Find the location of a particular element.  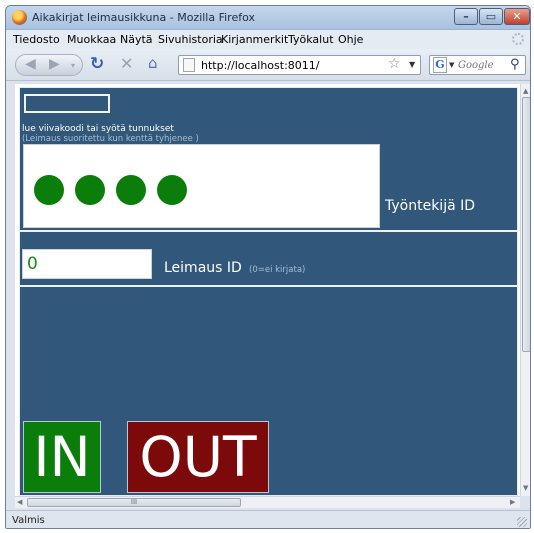

address-url: http://localhost:8011/ is located at coordinates (260, 65).